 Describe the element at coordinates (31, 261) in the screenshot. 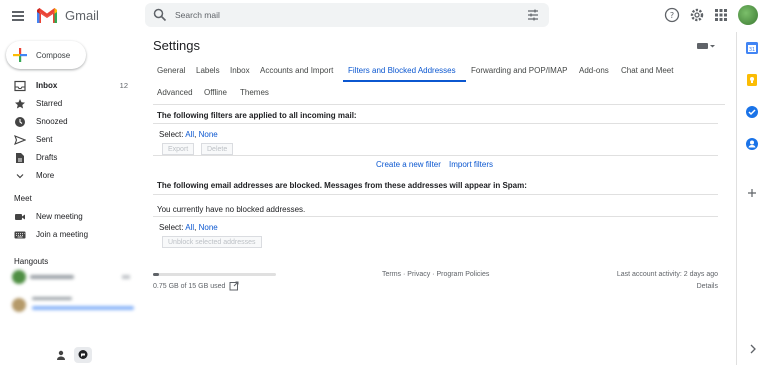

I see `hangouts-section-title: Hangouts` at that location.